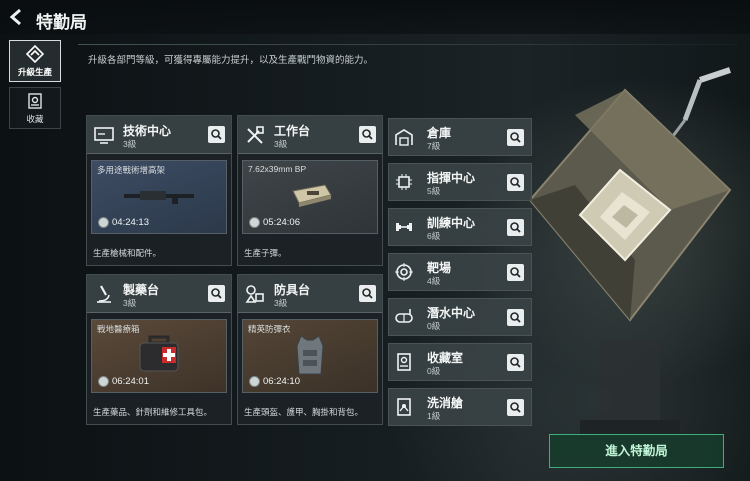 This screenshot has width=750, height=481. I want to click on page-description: 升級各部門等級，可獲得專屬能力提升，以及生產戰鬥物資的能力。, so click(231, 60).